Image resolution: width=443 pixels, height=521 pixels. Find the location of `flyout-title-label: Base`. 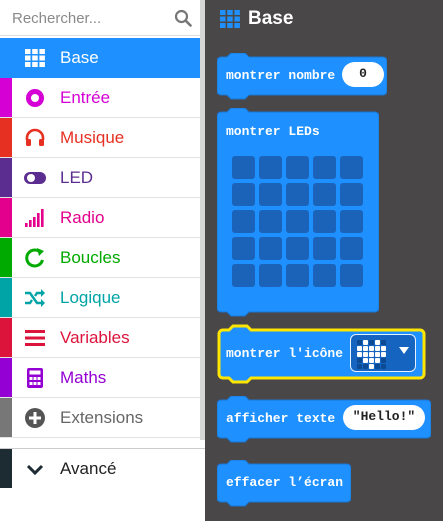

flyout-title-label: Base is located at coordinates (271, 18).